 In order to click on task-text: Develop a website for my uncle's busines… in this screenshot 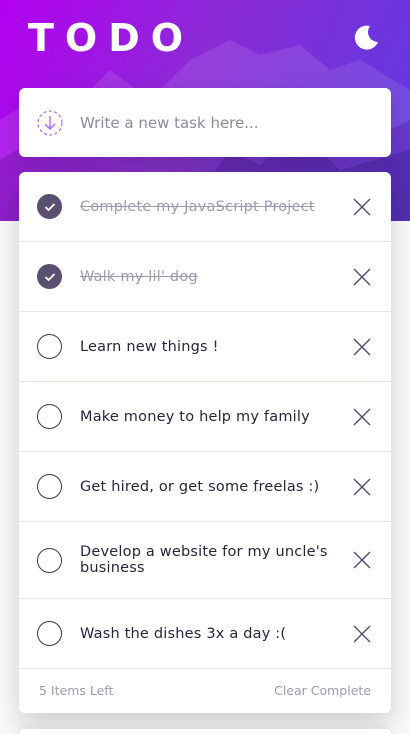, I will do `click(205, 560)`.